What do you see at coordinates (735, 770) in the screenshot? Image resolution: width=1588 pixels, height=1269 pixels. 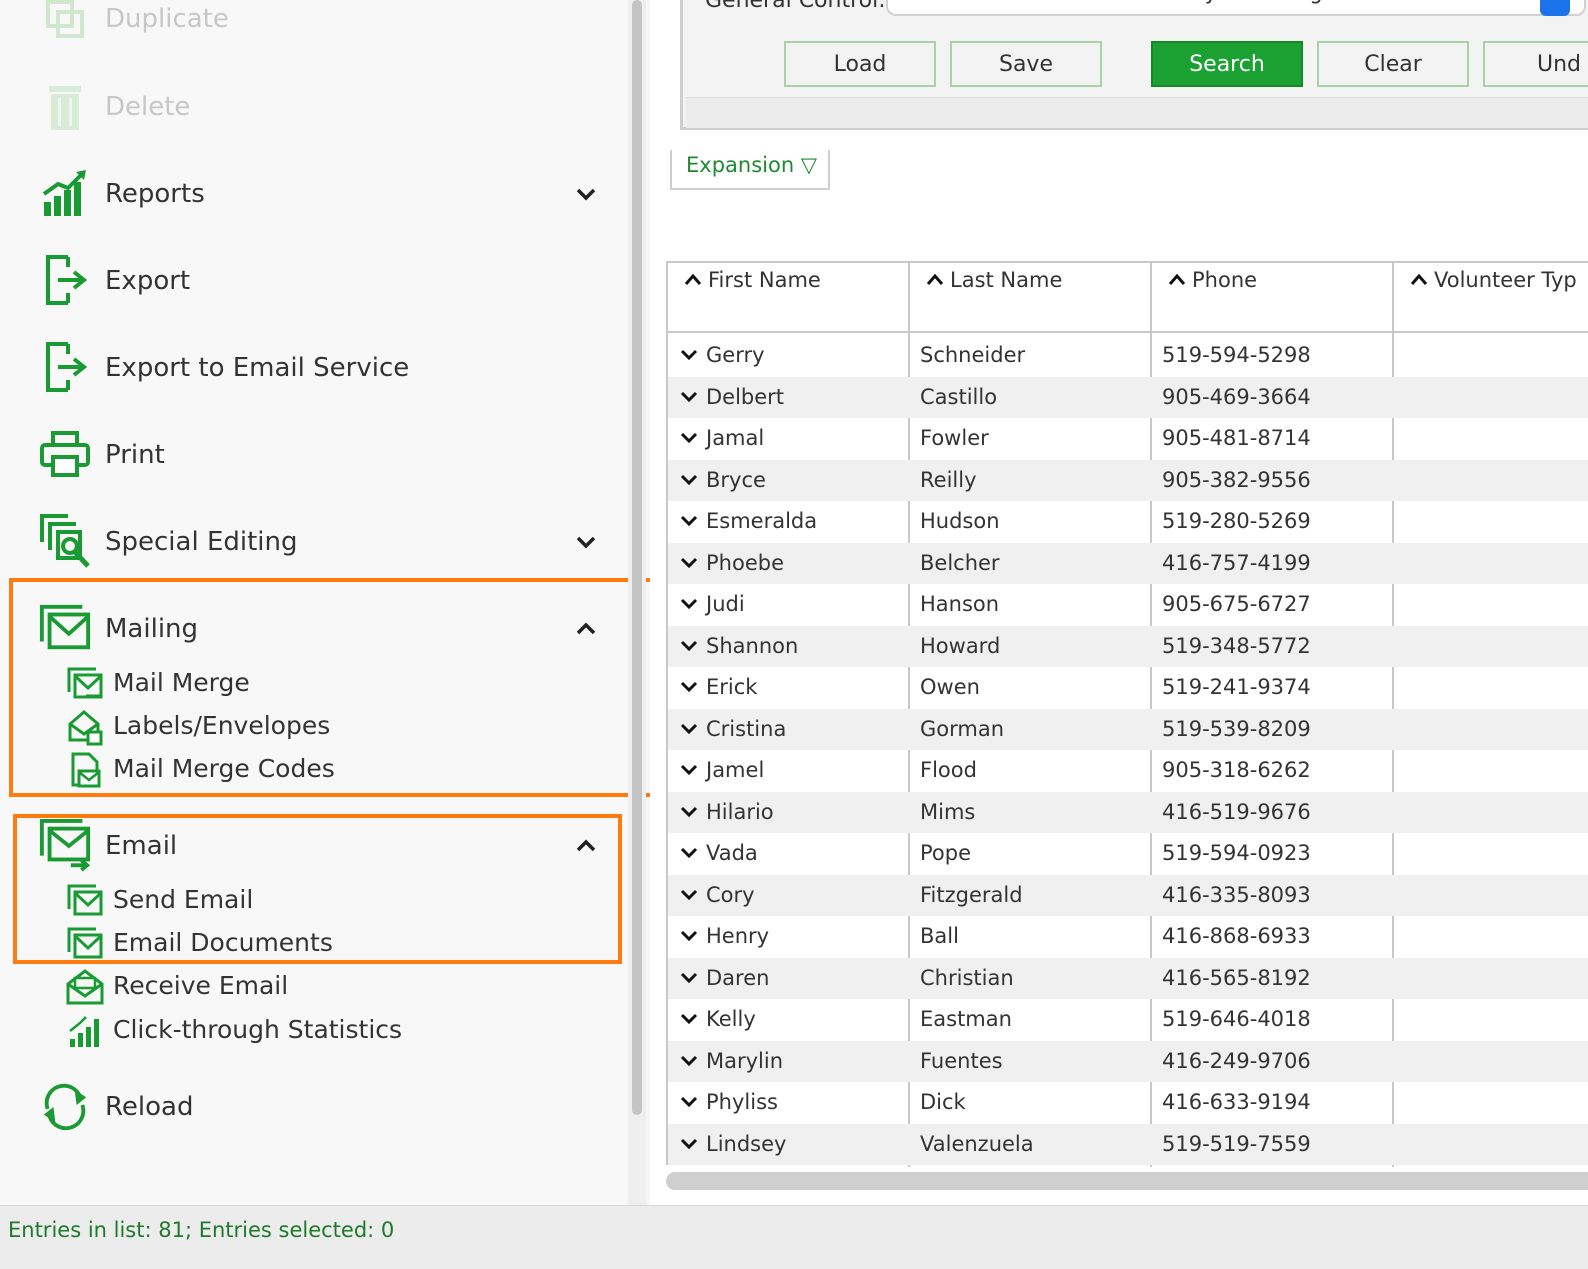 I see `cell-text: Jamel` at bounding box center [735, 770].